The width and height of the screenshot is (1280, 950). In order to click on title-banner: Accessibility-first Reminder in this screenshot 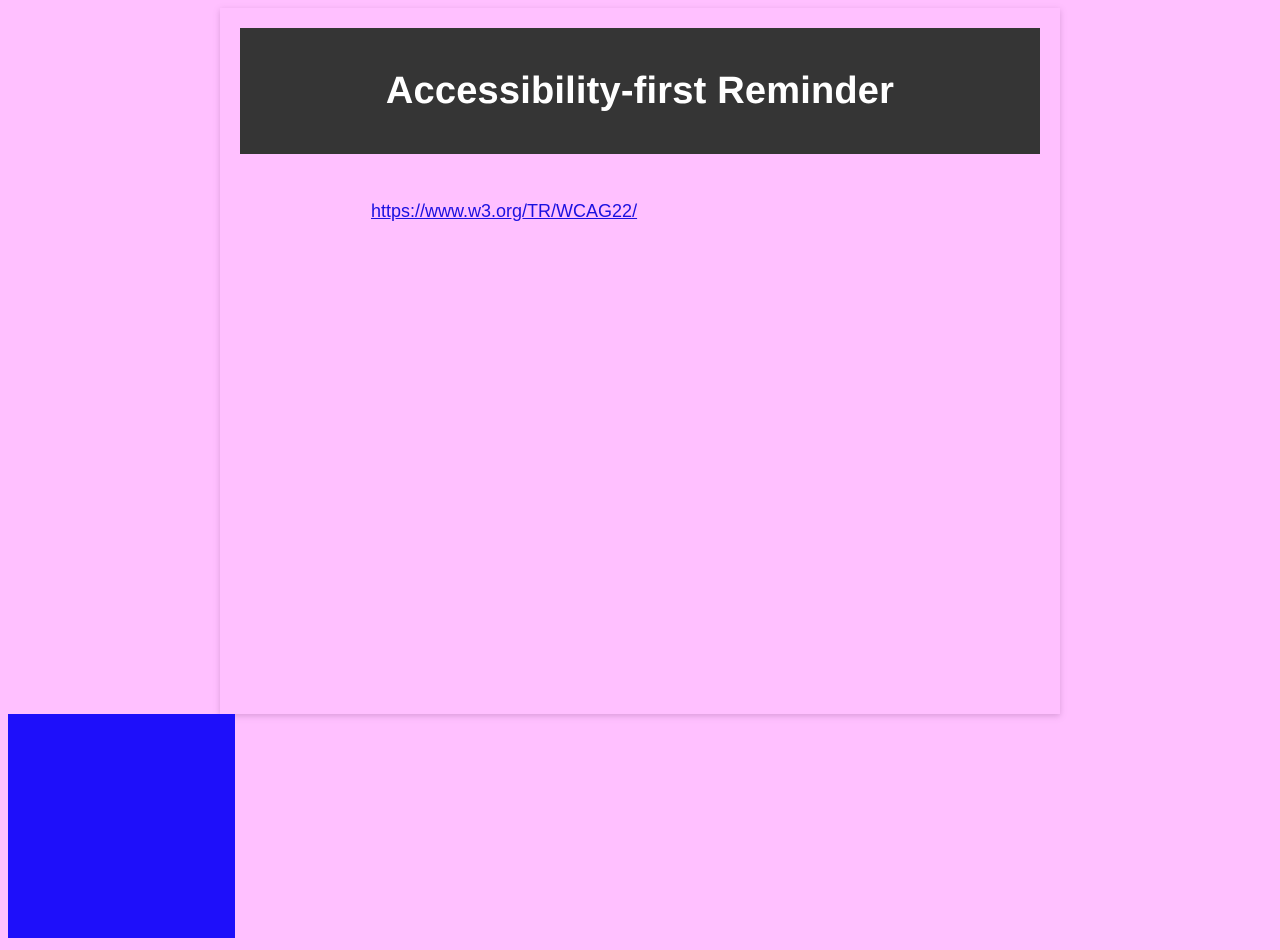, I will do `click(640, 91)`.